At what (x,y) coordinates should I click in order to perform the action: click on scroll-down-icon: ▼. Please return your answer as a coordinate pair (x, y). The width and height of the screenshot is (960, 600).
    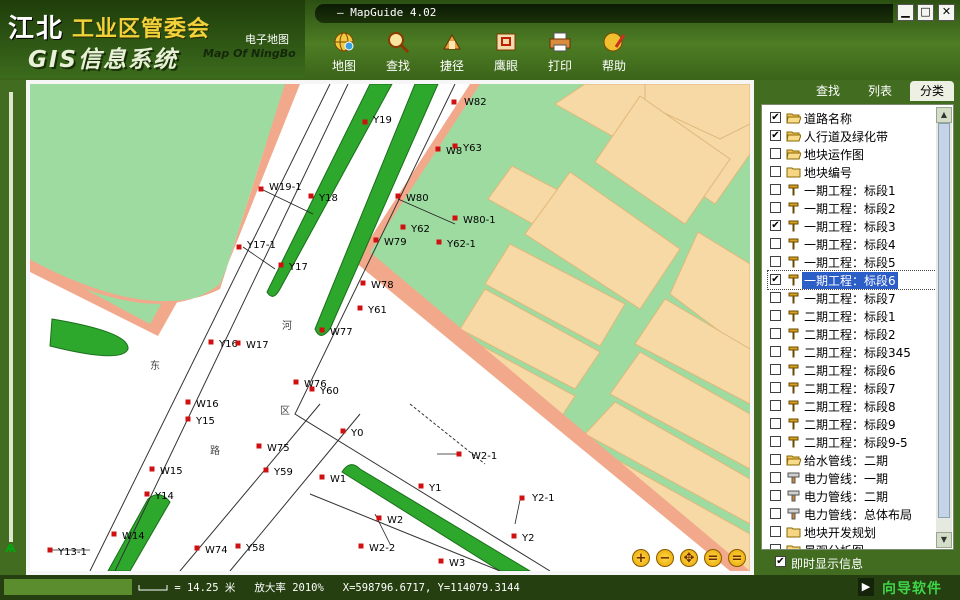
    Looking at the image, I should click on (944, 540).